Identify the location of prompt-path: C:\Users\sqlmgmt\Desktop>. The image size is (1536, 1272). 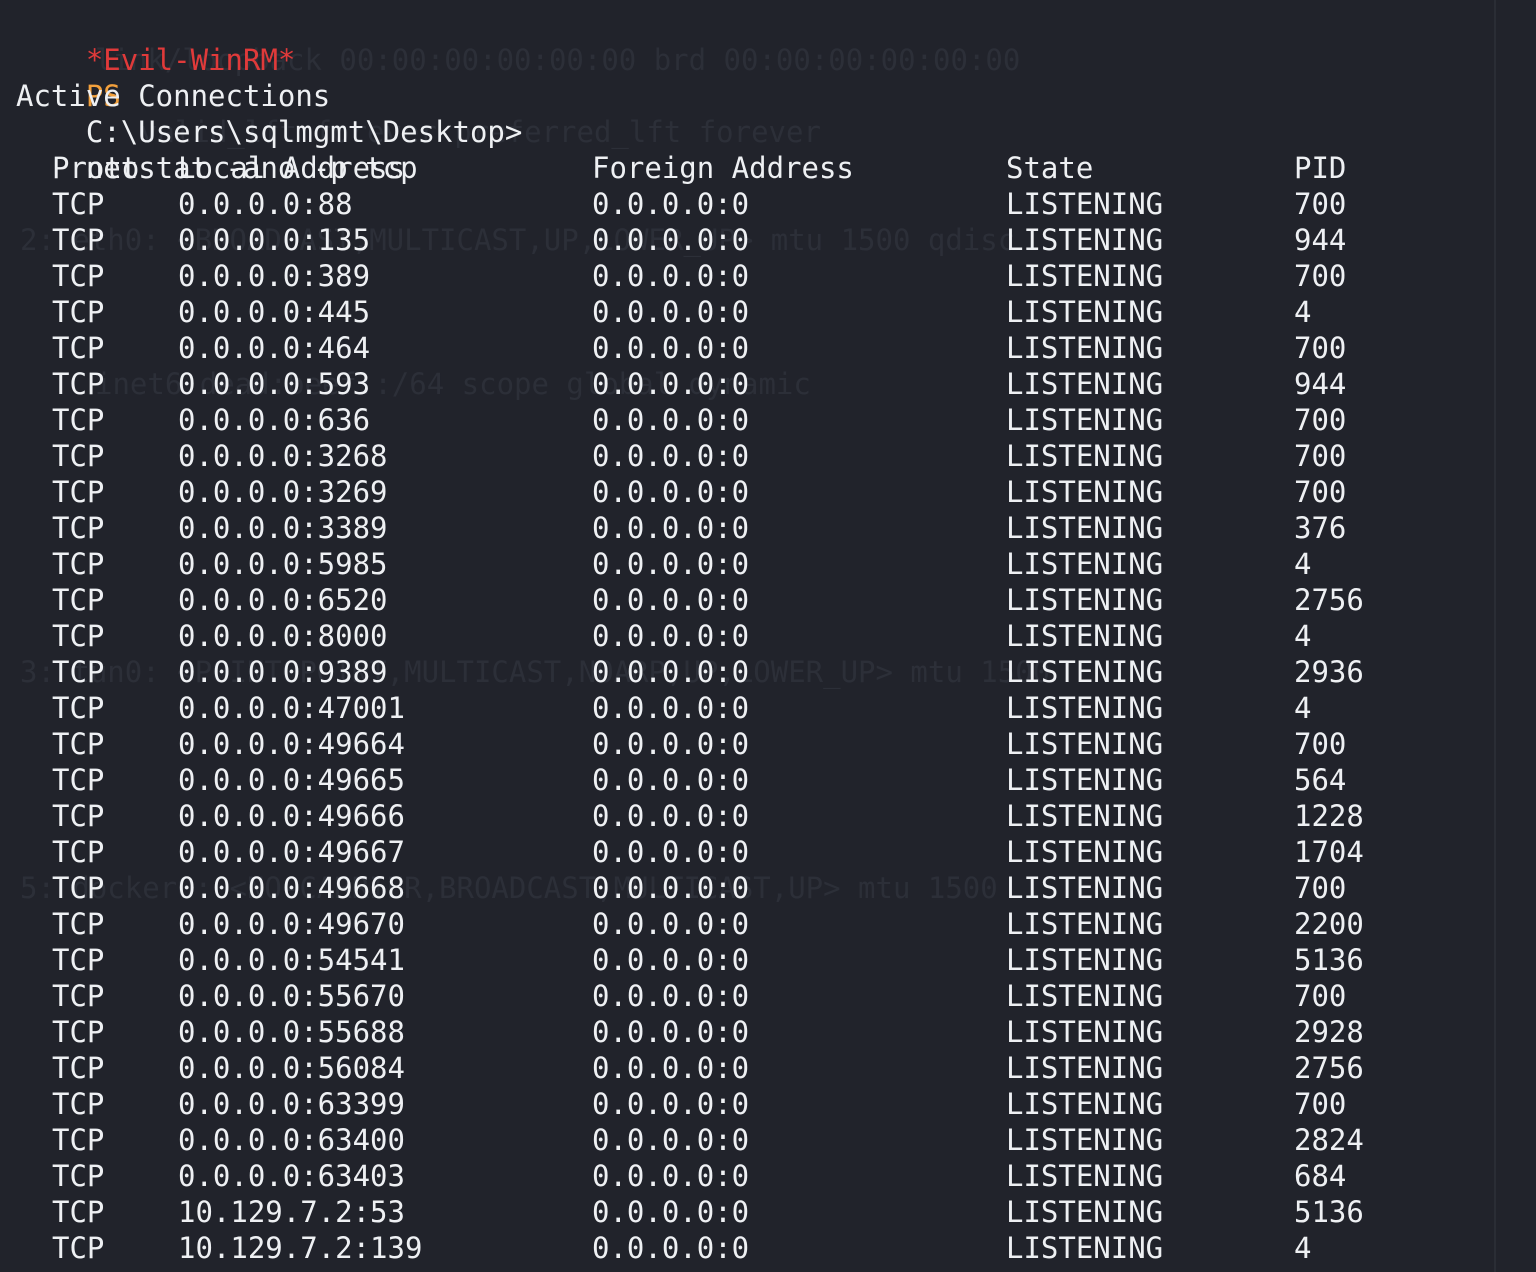
(304, 132).